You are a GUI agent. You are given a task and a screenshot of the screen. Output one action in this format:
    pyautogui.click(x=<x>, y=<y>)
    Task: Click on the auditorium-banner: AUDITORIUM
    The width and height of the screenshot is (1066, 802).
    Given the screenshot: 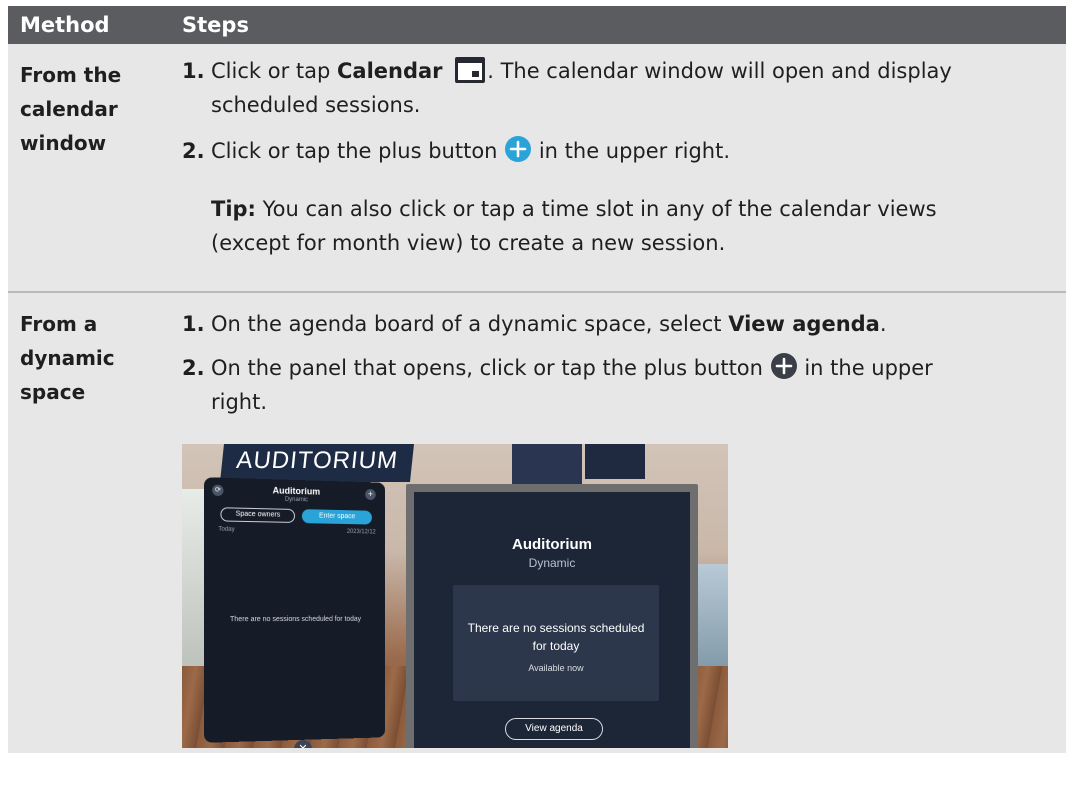 What is the action you would take?
    pyautogui.click(x=317, y=463)
    